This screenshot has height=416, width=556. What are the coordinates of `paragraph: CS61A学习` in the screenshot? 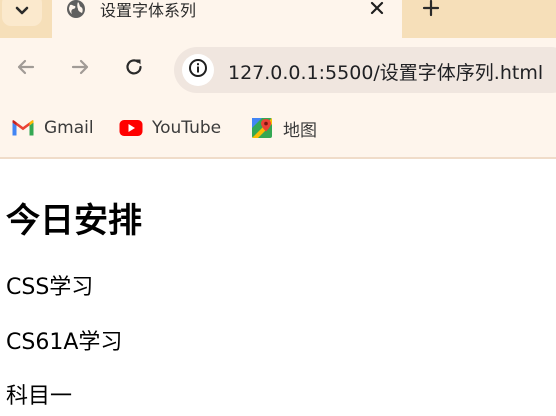 It's located at (64, 342).